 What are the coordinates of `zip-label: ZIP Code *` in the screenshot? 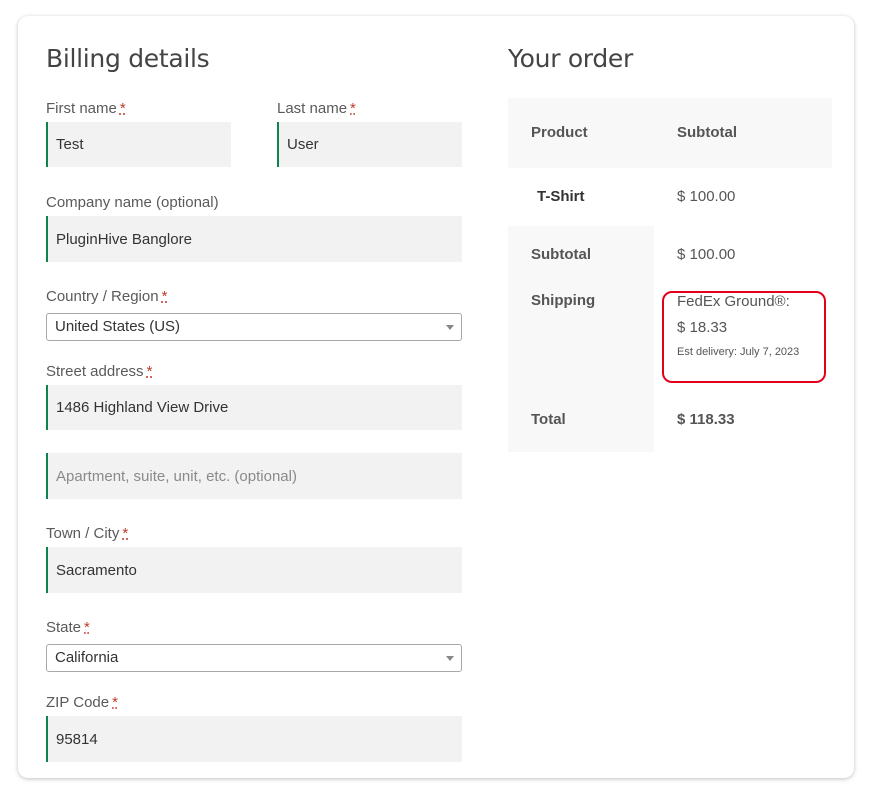 It's located at (82, 702).